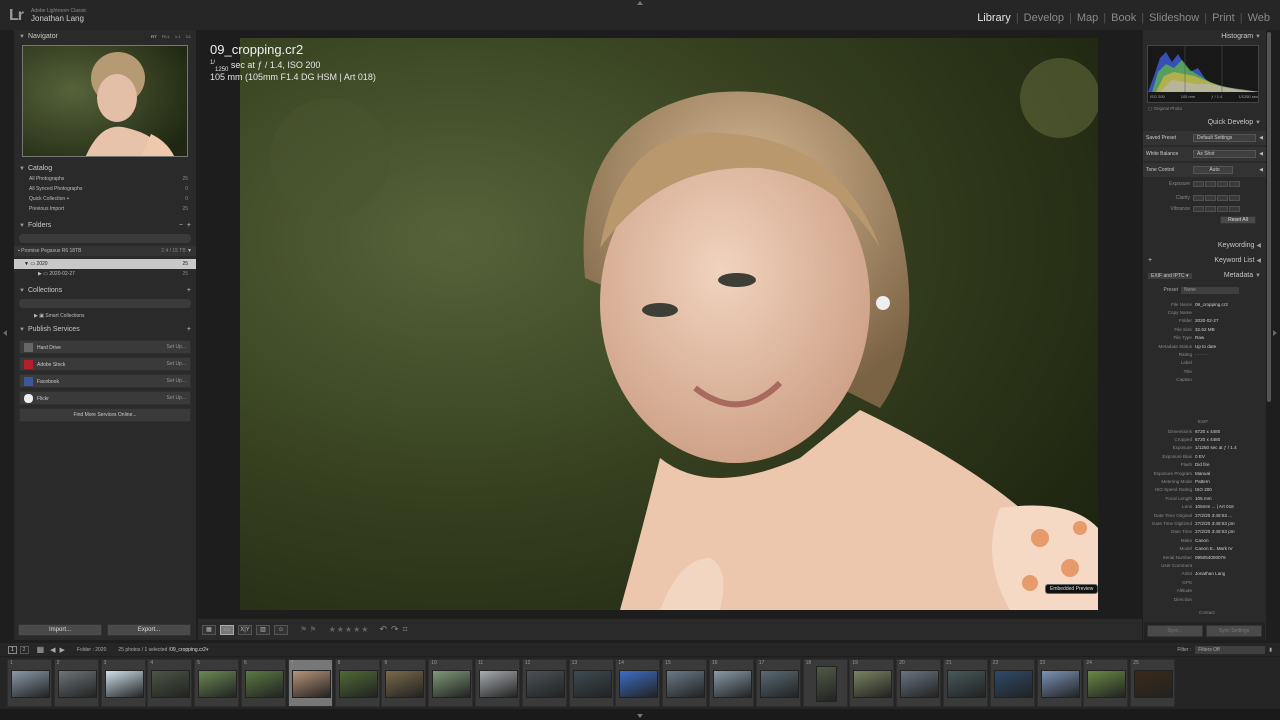 Image resolution: width=1280 pixels, height=720 pixels. I want to click on zoom-1-1: 1:1, so click(178, 36).